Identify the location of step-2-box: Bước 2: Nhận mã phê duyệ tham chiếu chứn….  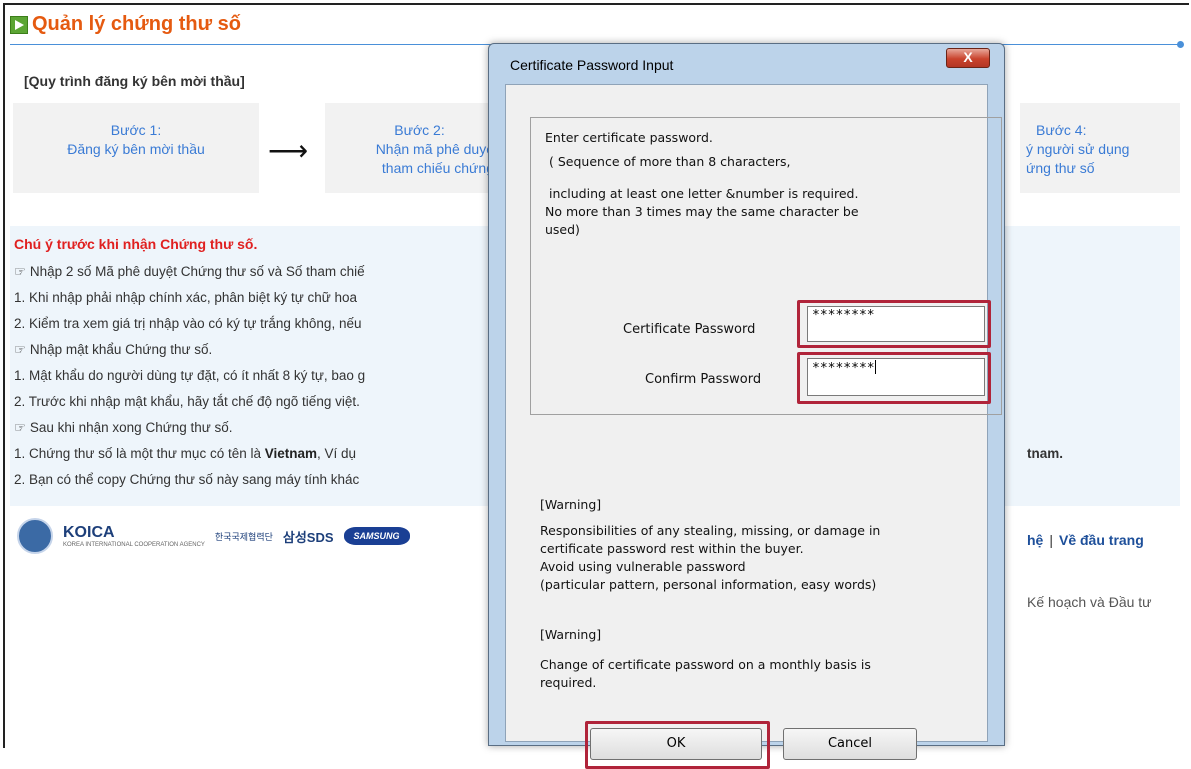
(412, 148).